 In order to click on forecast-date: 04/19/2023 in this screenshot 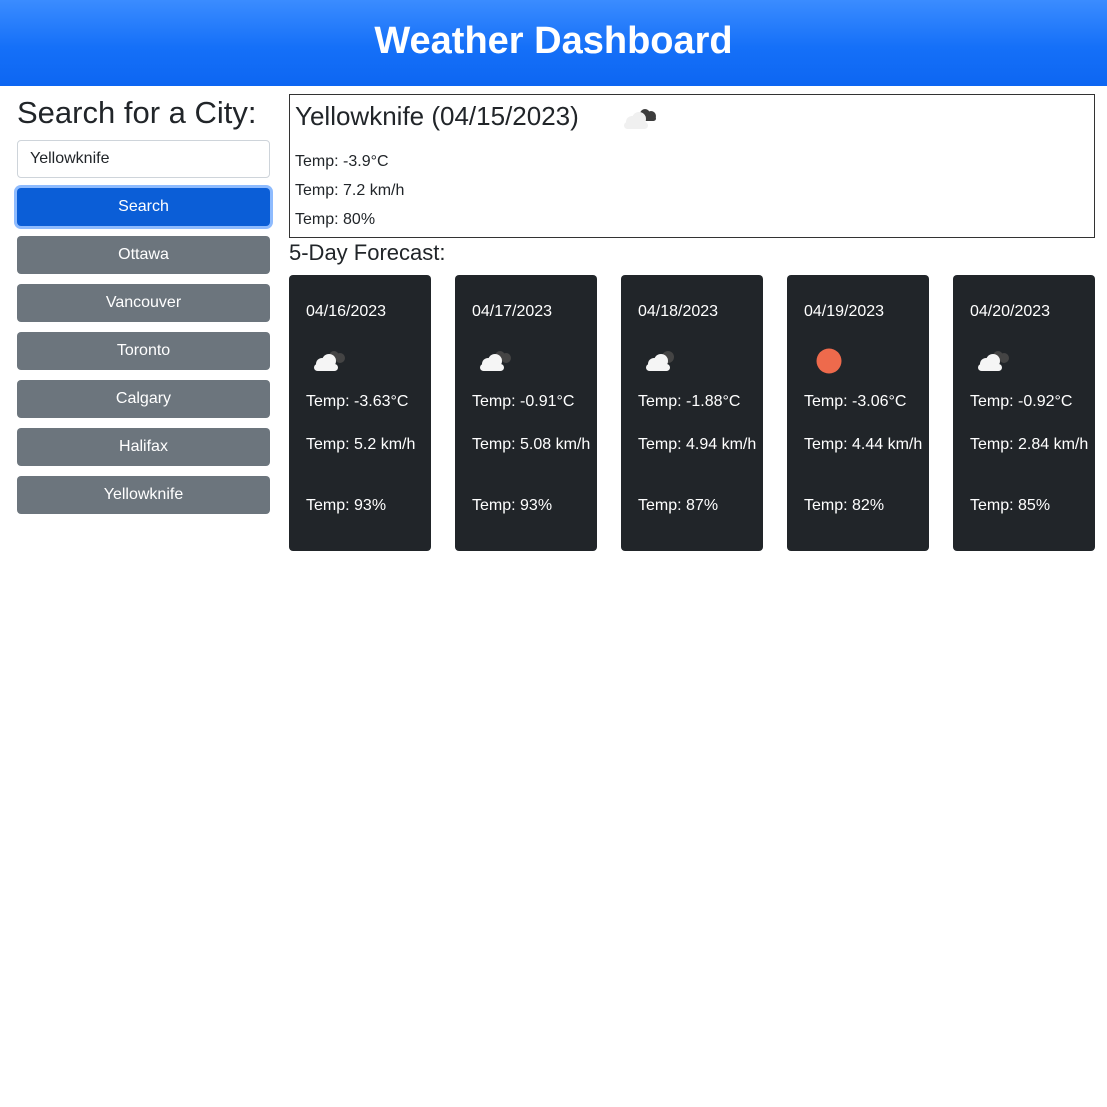, I will do `click(844, 311)`.